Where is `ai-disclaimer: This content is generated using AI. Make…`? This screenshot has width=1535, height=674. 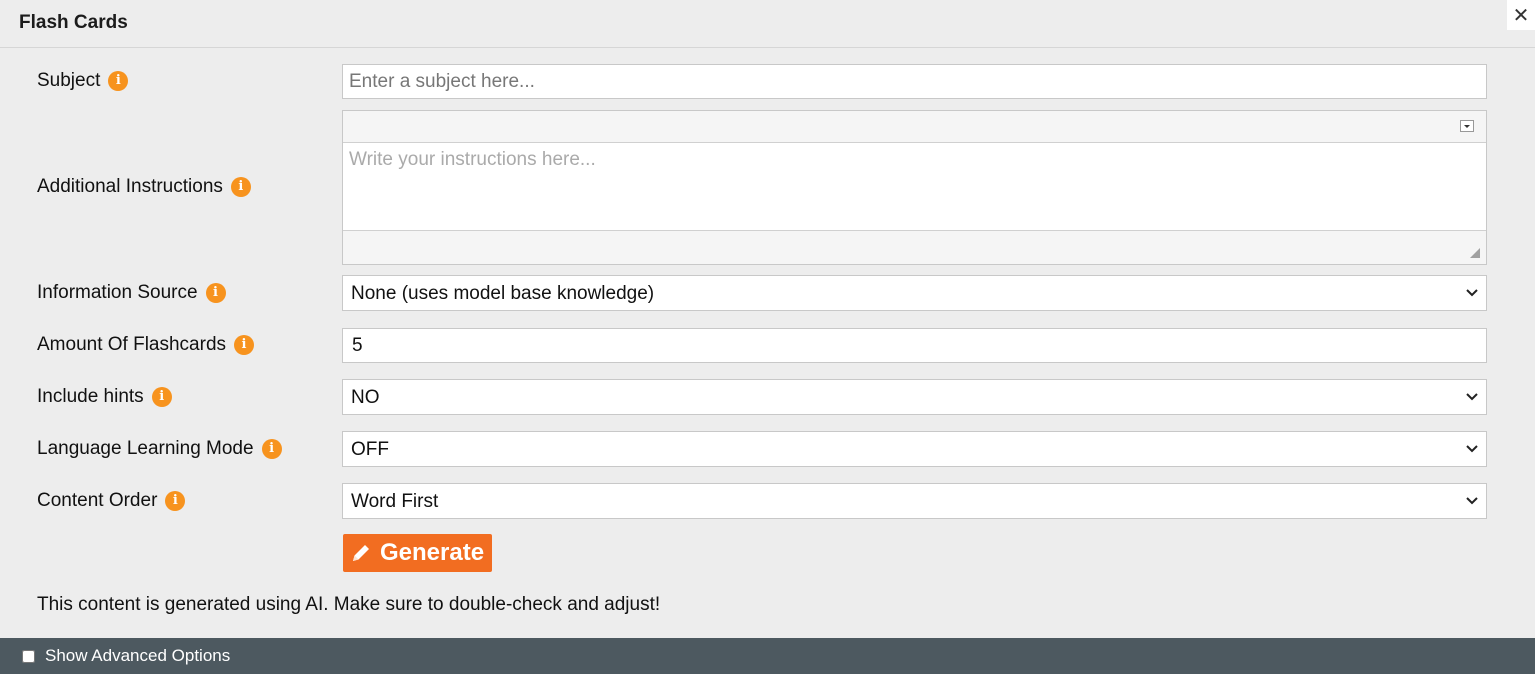
ai-disclaimer: This content is generated using AI. Make… is located at coordinates (349, 604).